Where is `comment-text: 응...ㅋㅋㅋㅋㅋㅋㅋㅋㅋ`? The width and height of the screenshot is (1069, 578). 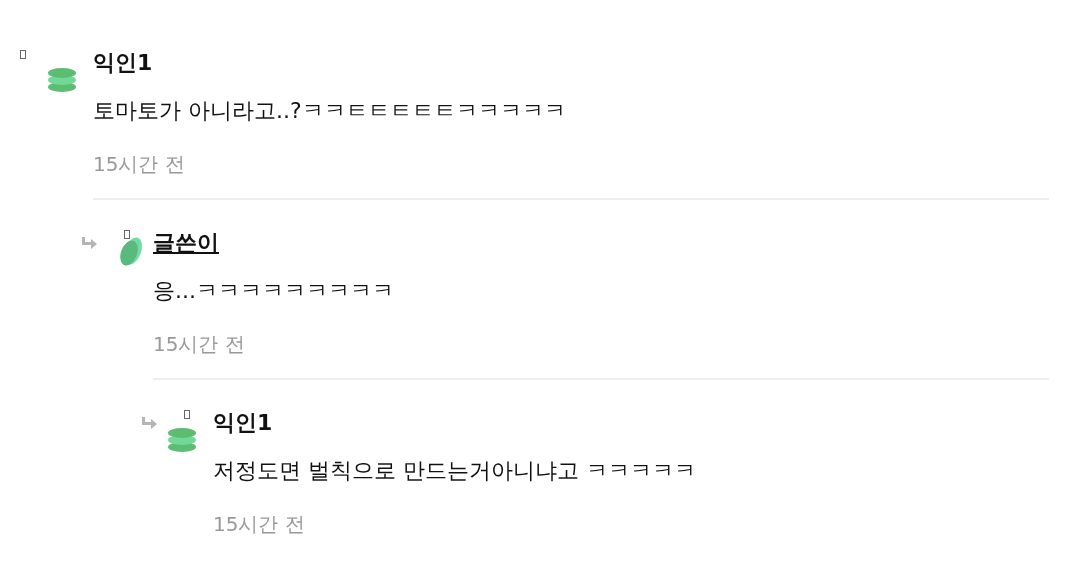
comment-text: 응...ㅋㅋㅋㅋㅋㅋㅋㅋㅋ is located at coordinates (274, 291).